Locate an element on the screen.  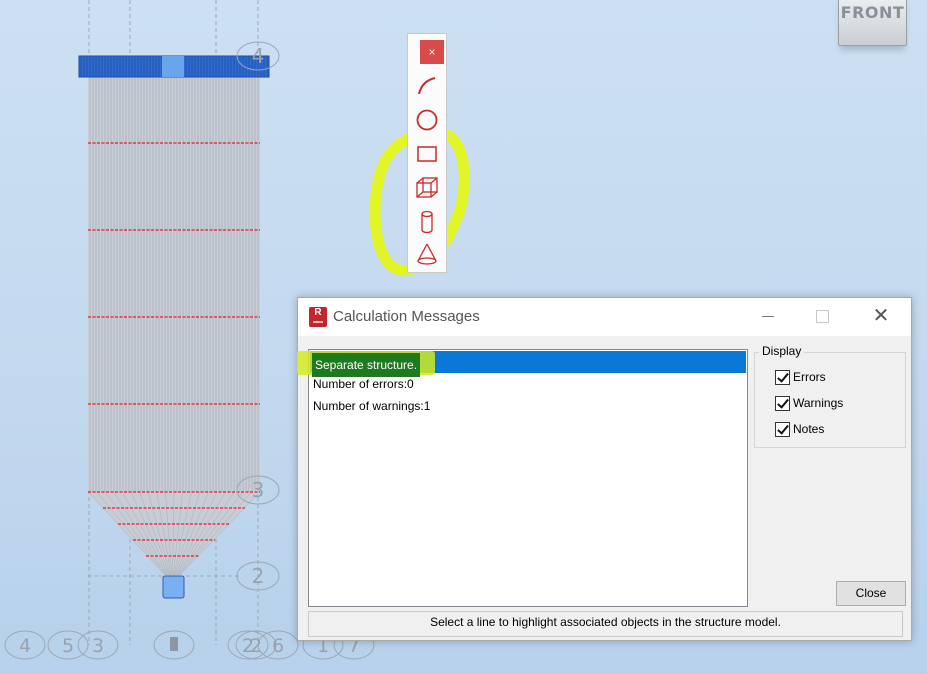
shape-toolbar: × is located at coordinates (427, 153).